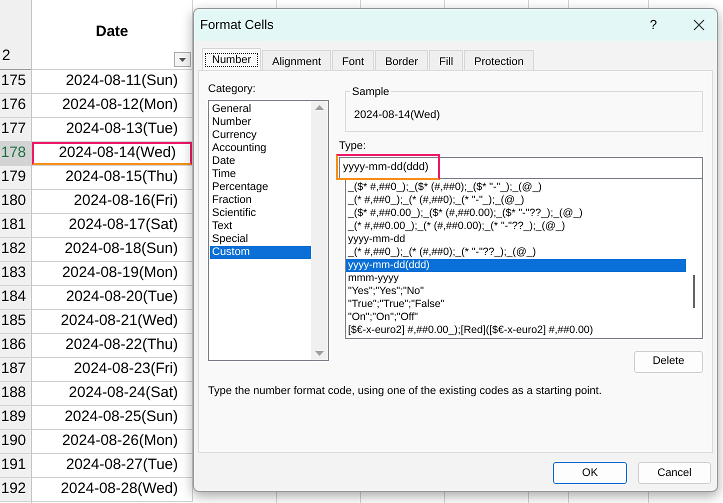  Describe the element at coordinates (516, 226) in the screenshot. I see `format-item: _(* #,##0.00_);_(* (#,##0.00);_(* "-"??_);_(@_)` at that location.